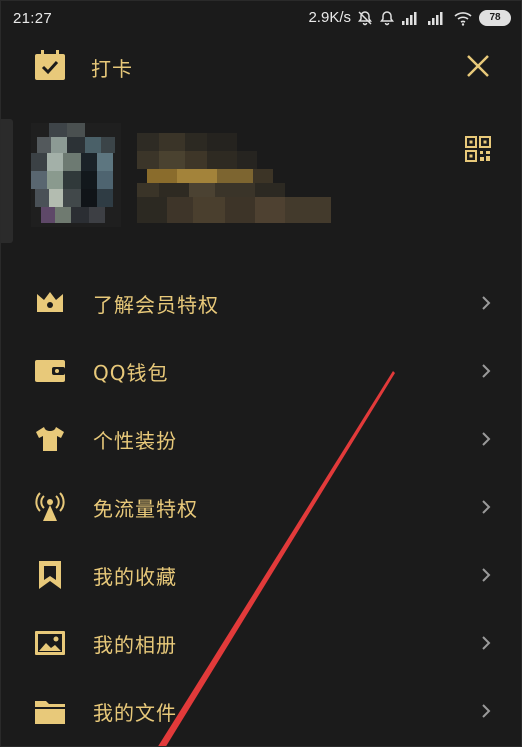 Image resolution: width=522 pixels, height=747 pixels. I want to click on menu-label-files: 我的文件, so click(135, 712).